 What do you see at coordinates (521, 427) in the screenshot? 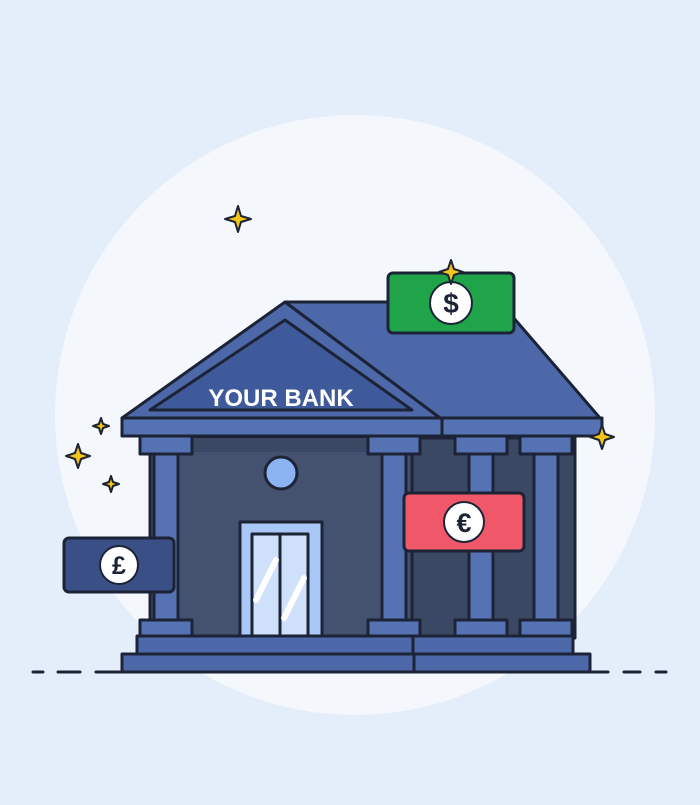
I see `bank-roof-side-beam` at bounding box center [521, 427].